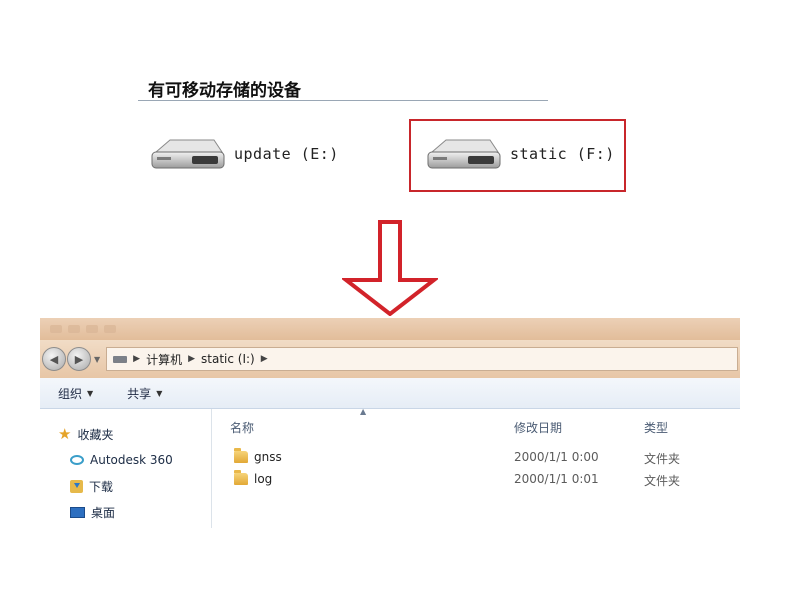  I want to click on nav-item-autodesk-360: Autodesk 360, so click(125, 460).